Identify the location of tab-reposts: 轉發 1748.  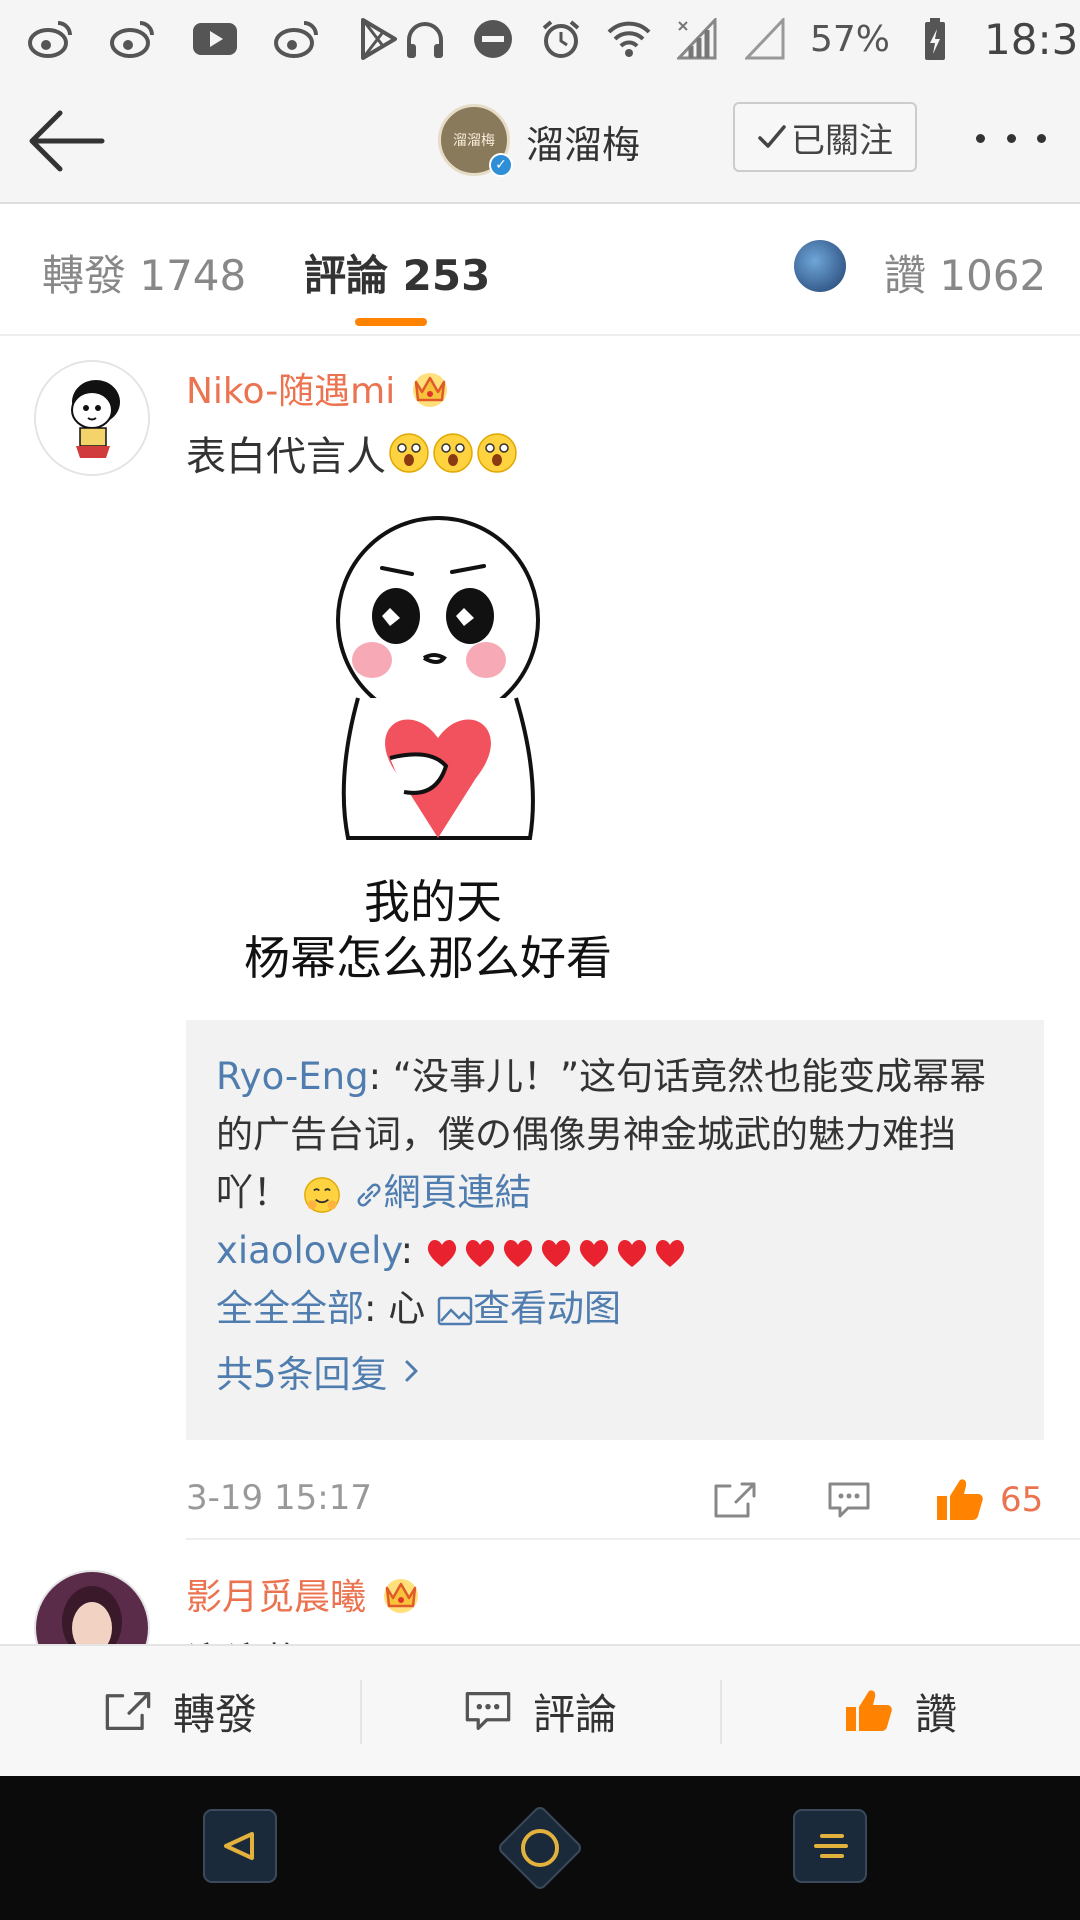
(144, 272).